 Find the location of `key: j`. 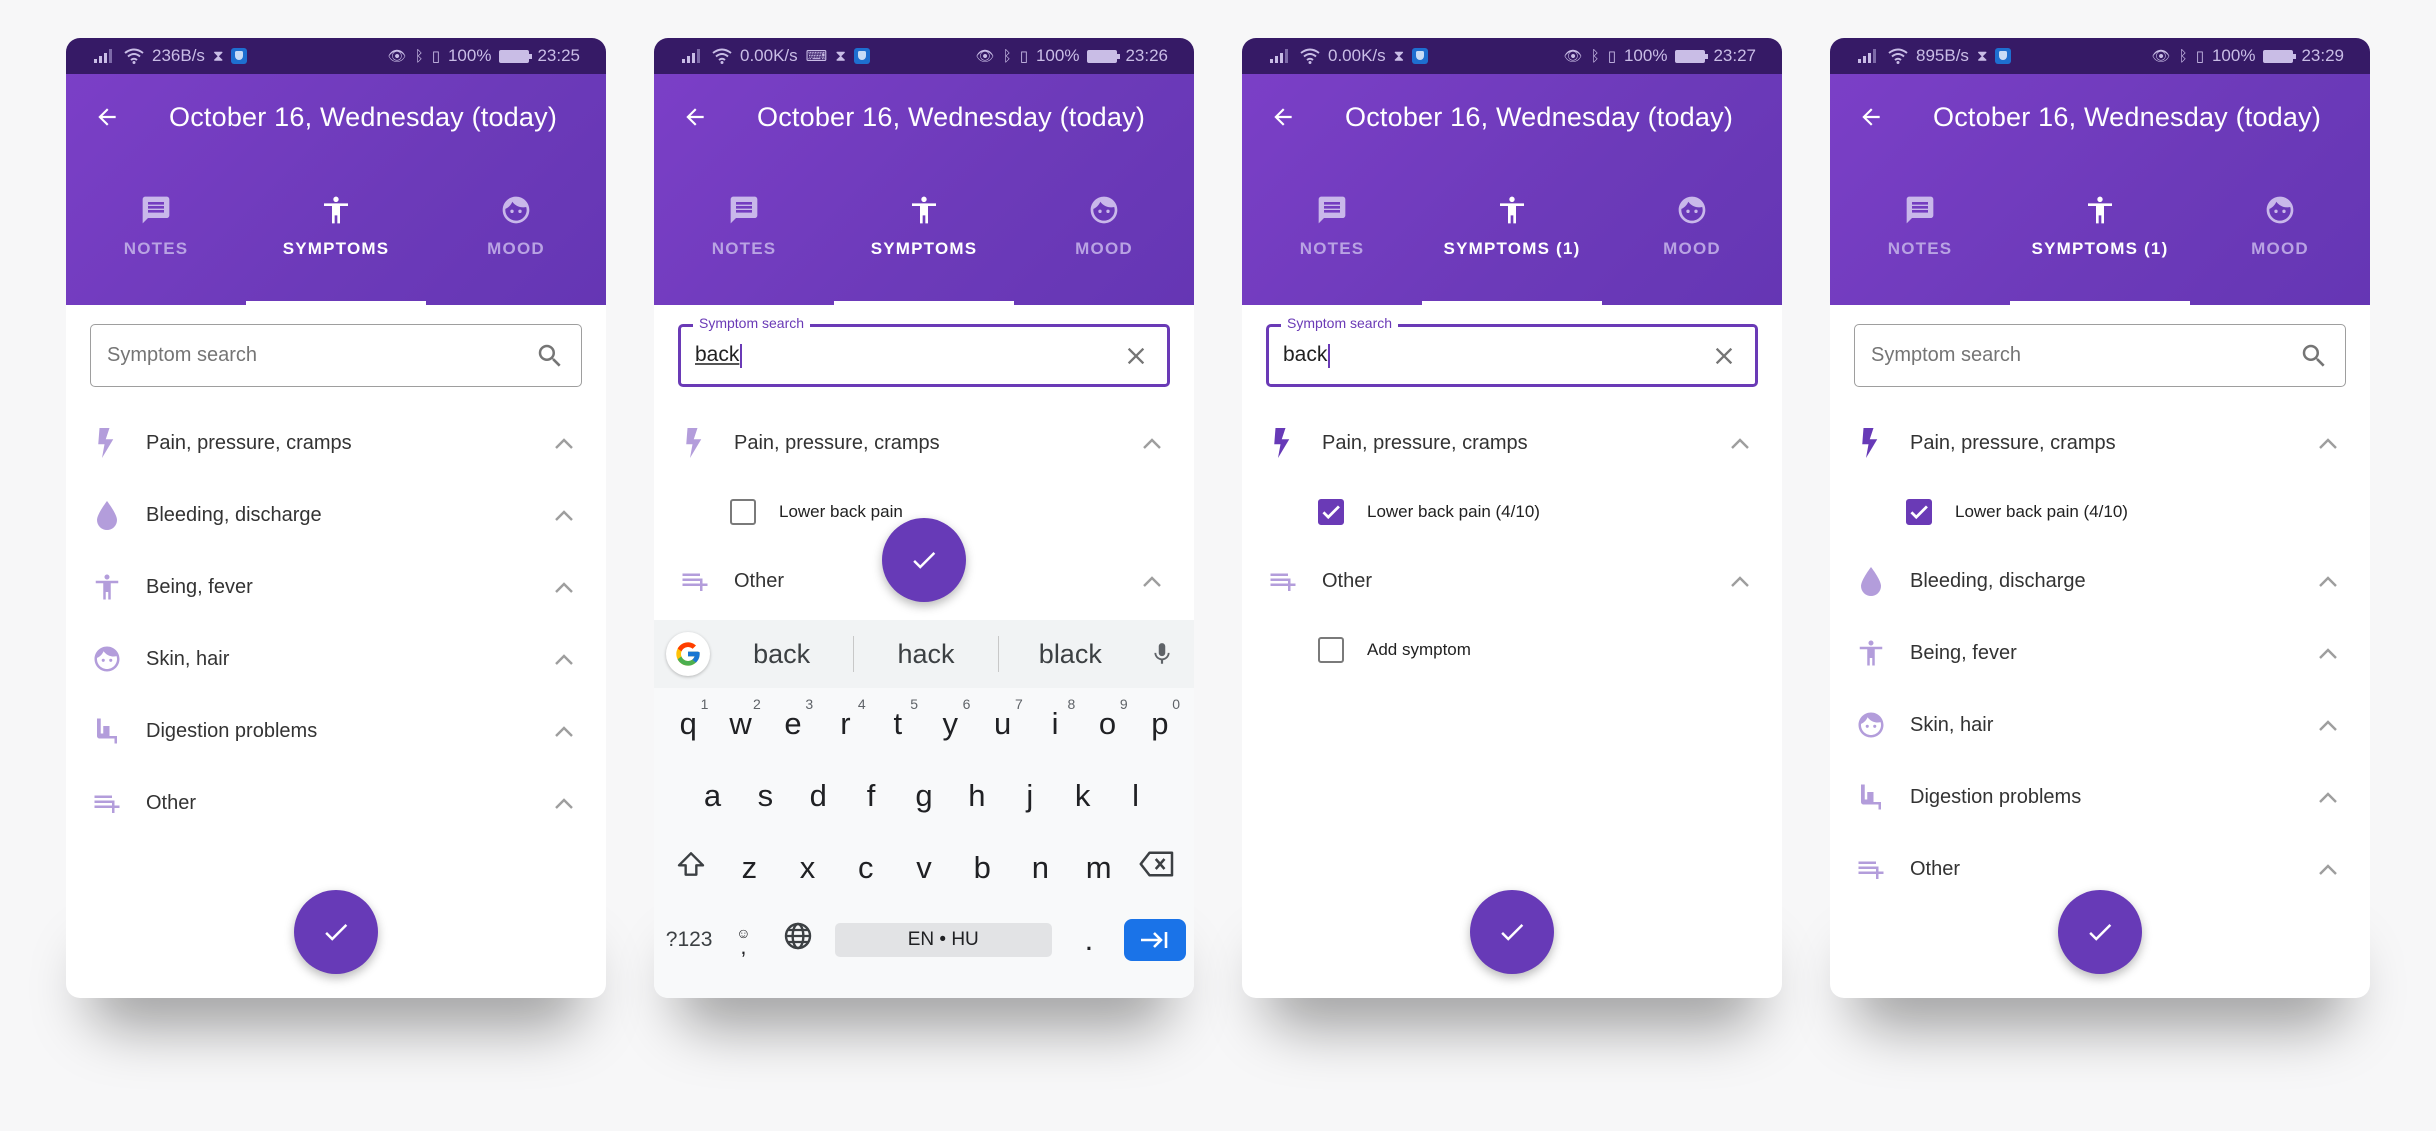

key: j is located at coordinates (1029, 796).